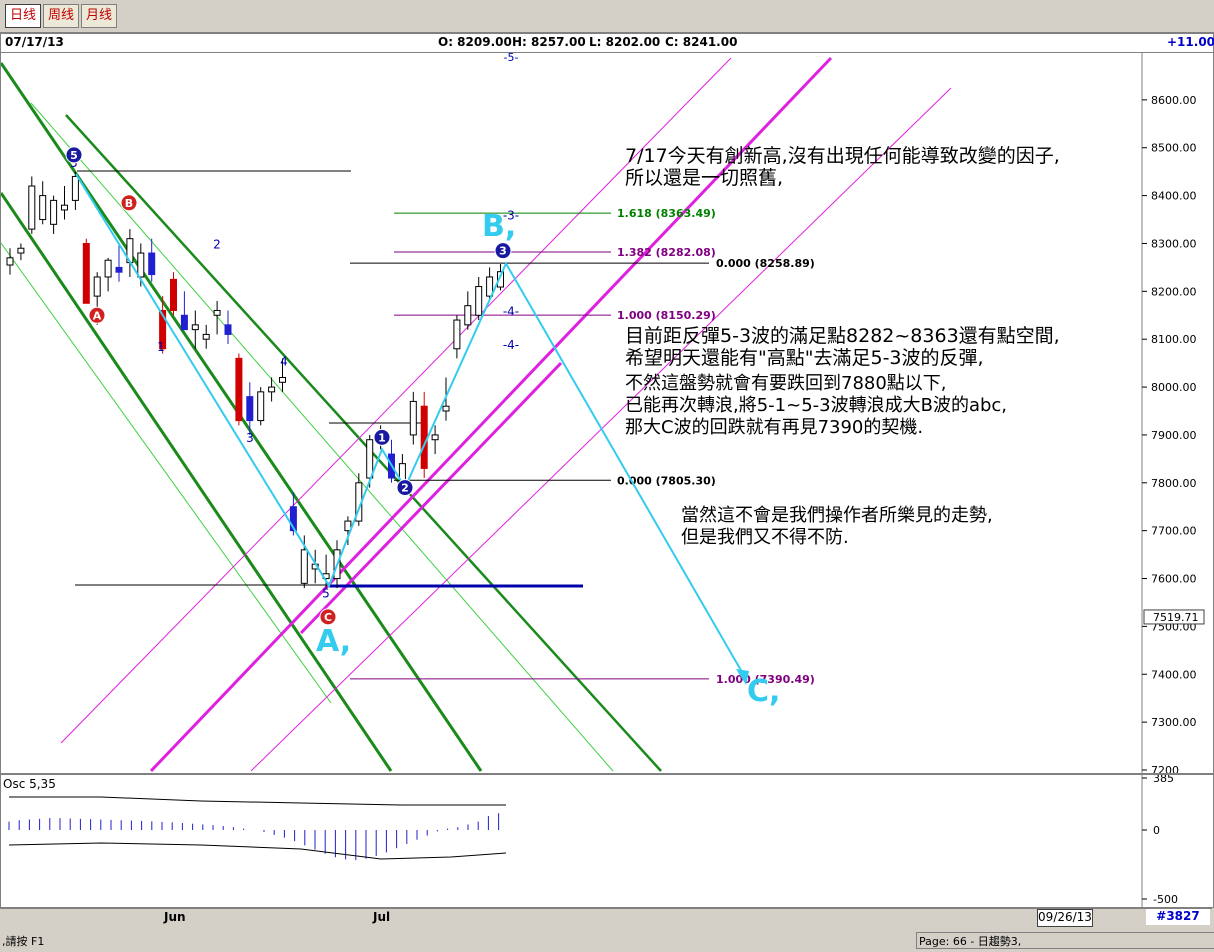  What do you see at coordinates (175, 917) in the screenshot?
I see `x-label-jun: Jun` at bounding box center [175, 917].